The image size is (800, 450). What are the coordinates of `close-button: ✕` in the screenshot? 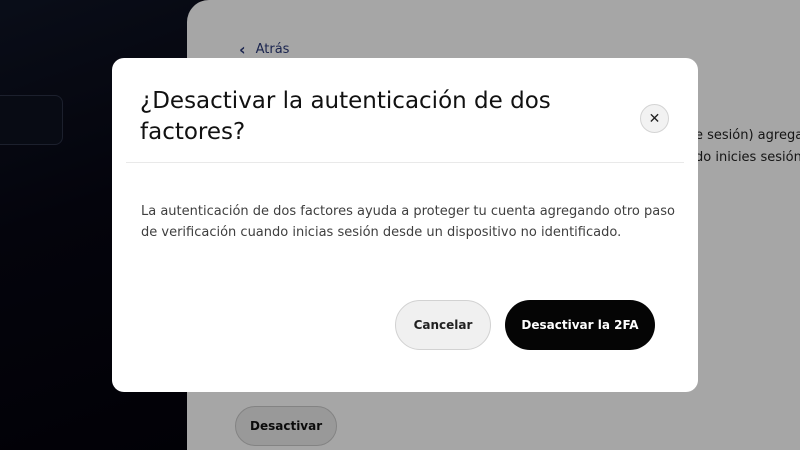 It's located at (654, 118).